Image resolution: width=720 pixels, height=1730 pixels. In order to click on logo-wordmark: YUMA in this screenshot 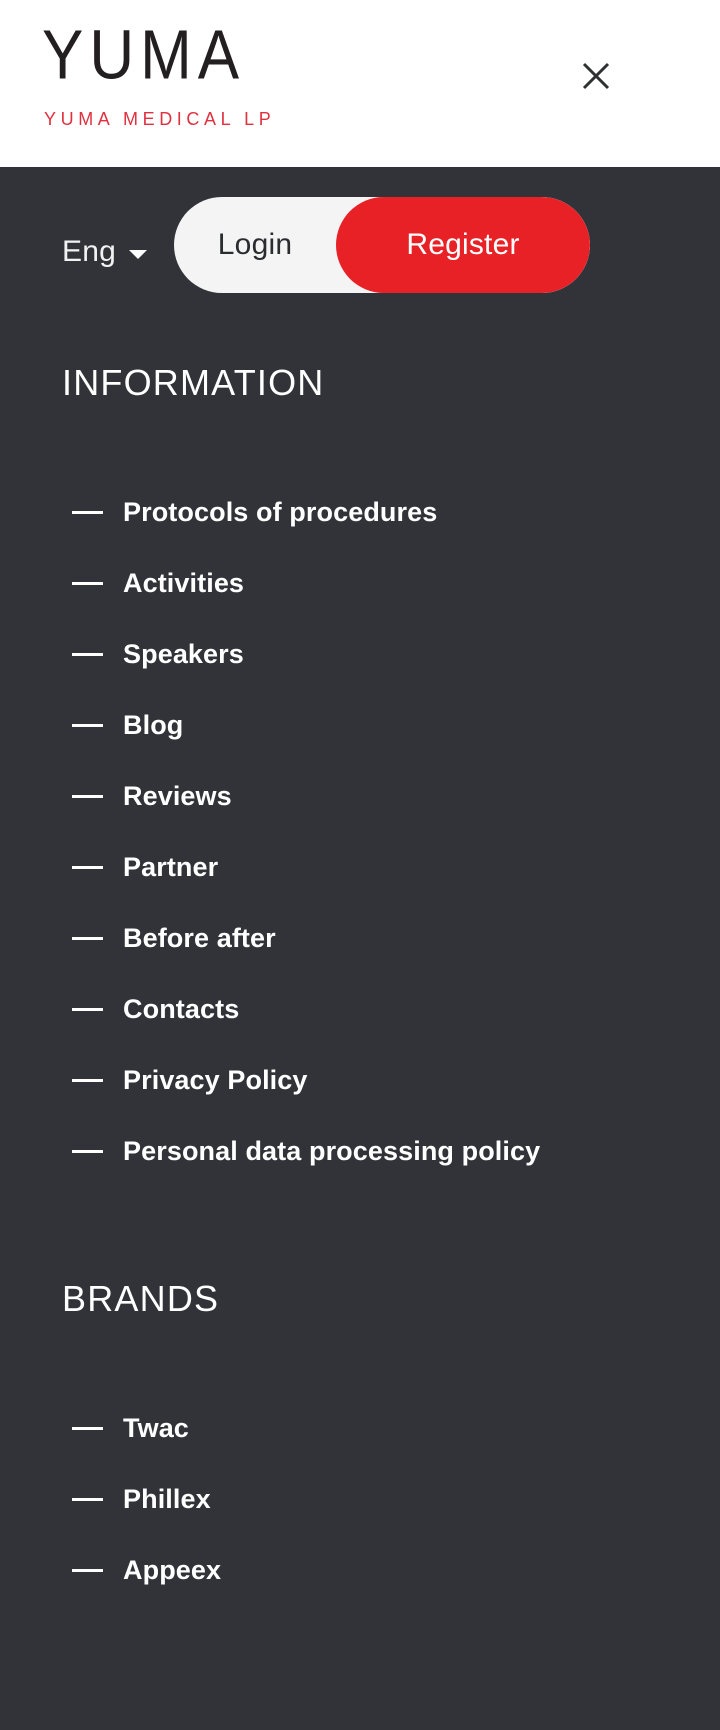, I will do `click(144, 55)`.